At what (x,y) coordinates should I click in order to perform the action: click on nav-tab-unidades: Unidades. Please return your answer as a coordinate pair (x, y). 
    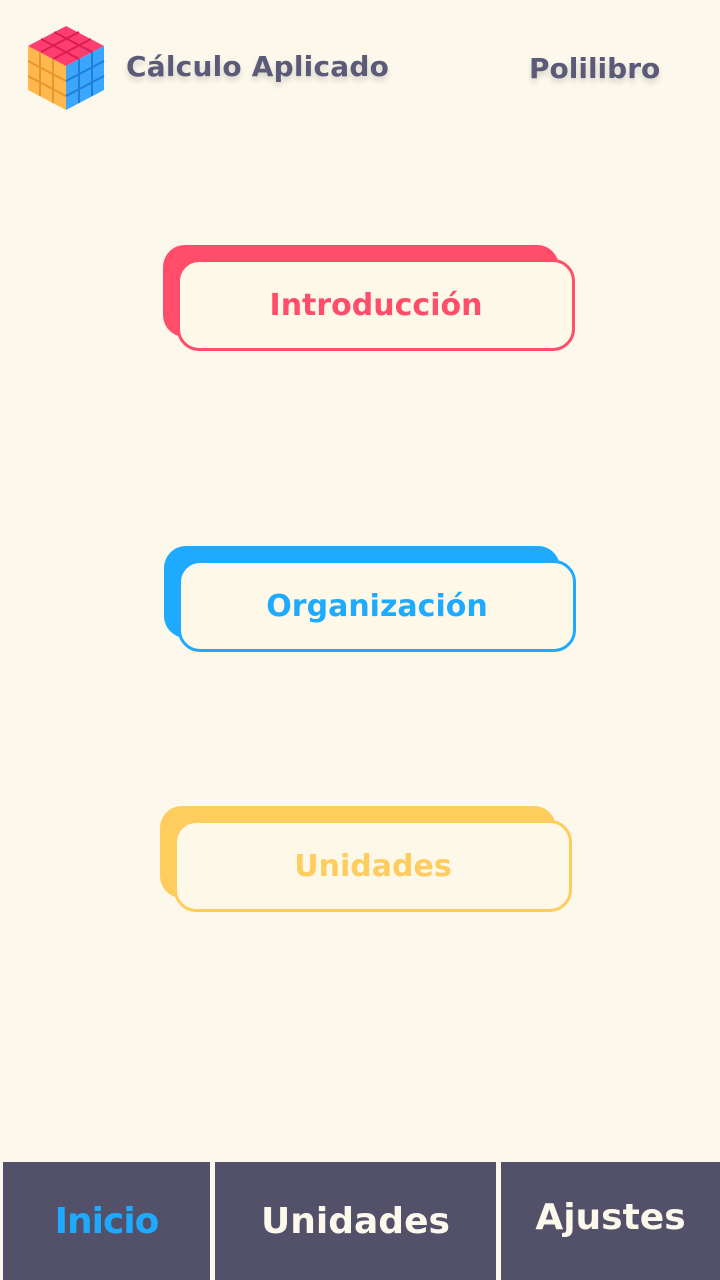
    Looking at the image, I should click on (355, 1221).